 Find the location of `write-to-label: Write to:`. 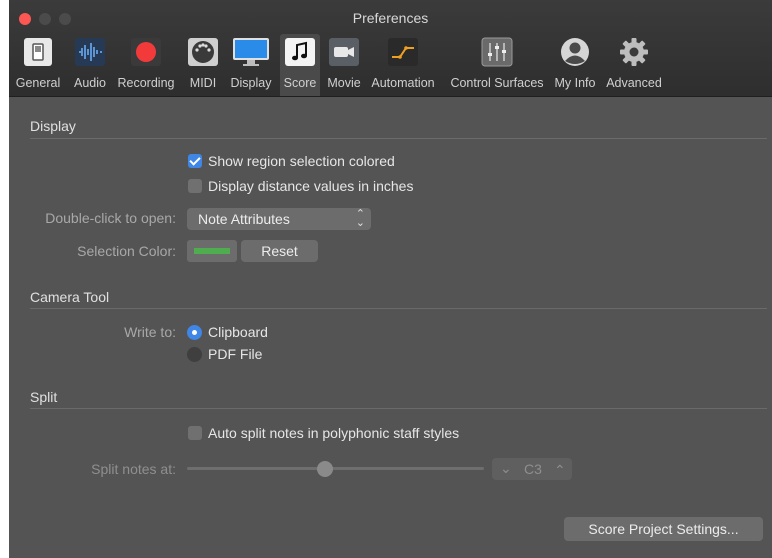

write-to-label: Write to: is located at coordinates (150, 332).